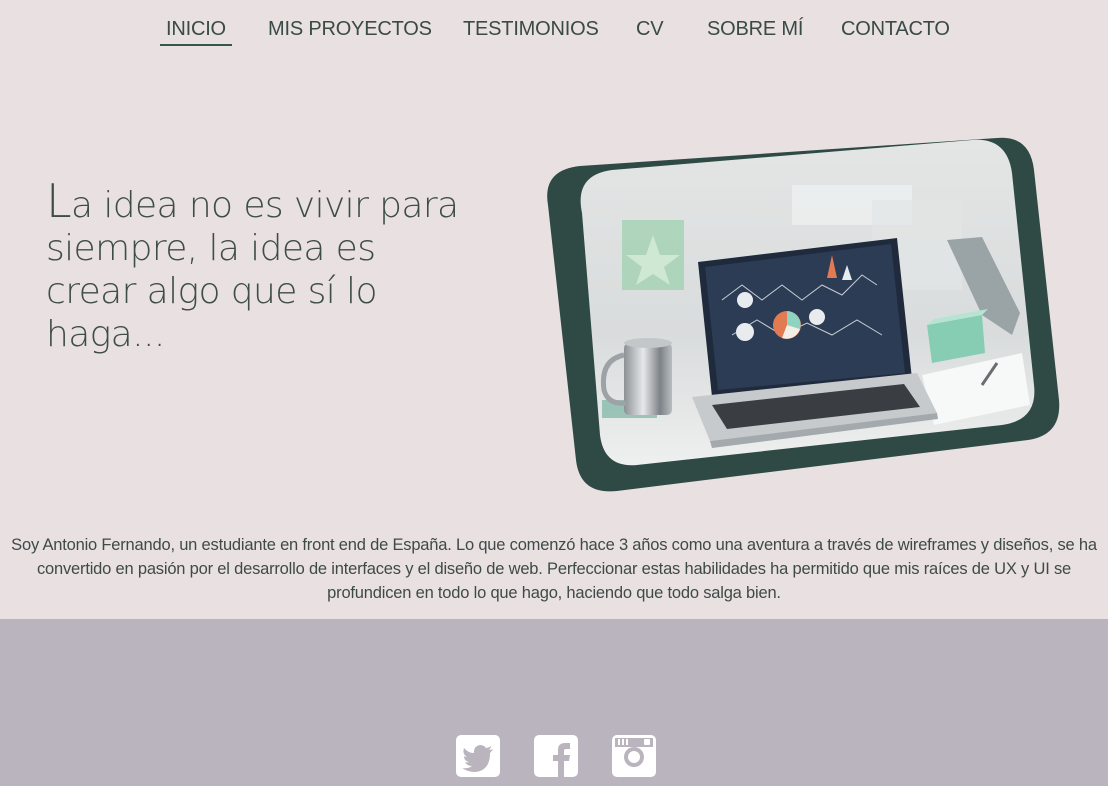 The width and height of the screenshot is (1108, 786). What do you see at coordinates (895, 29) in the screenshot?
I see `nav-item-contacto: CONTACTO` at bounding box center [895, 29].